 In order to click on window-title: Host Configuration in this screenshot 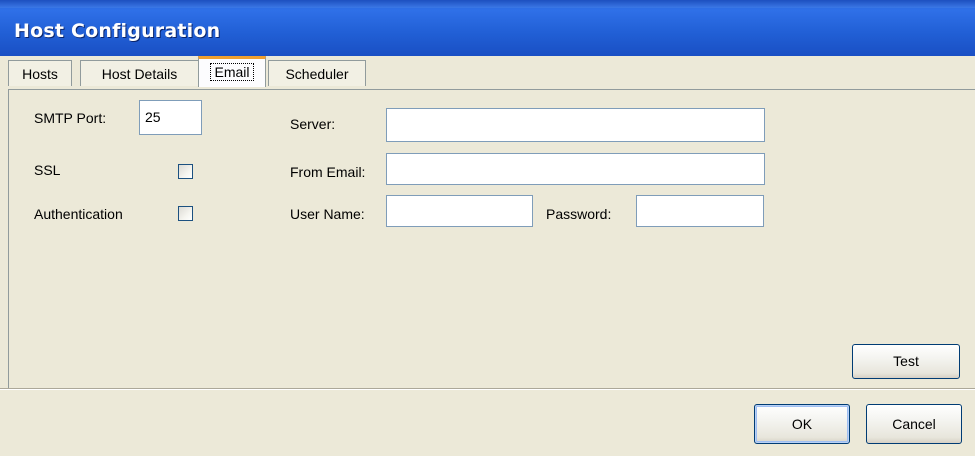, I will do `click(117, 31)`.